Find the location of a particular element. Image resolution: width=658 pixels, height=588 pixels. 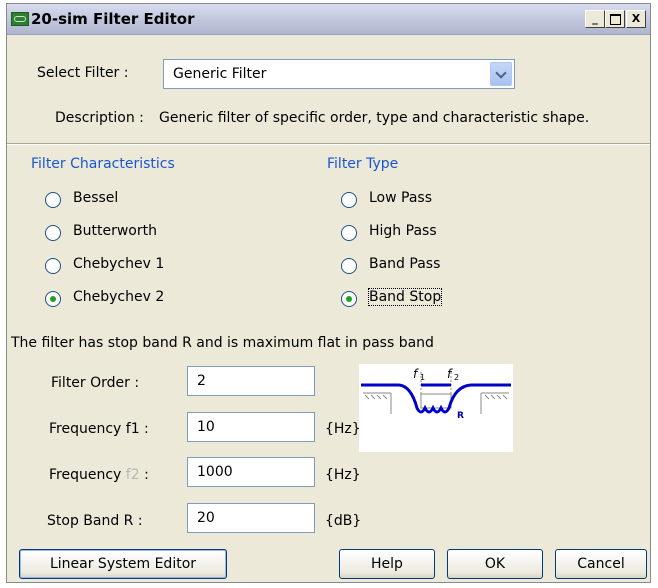

close-button: X is located at coordinates (636, 19).